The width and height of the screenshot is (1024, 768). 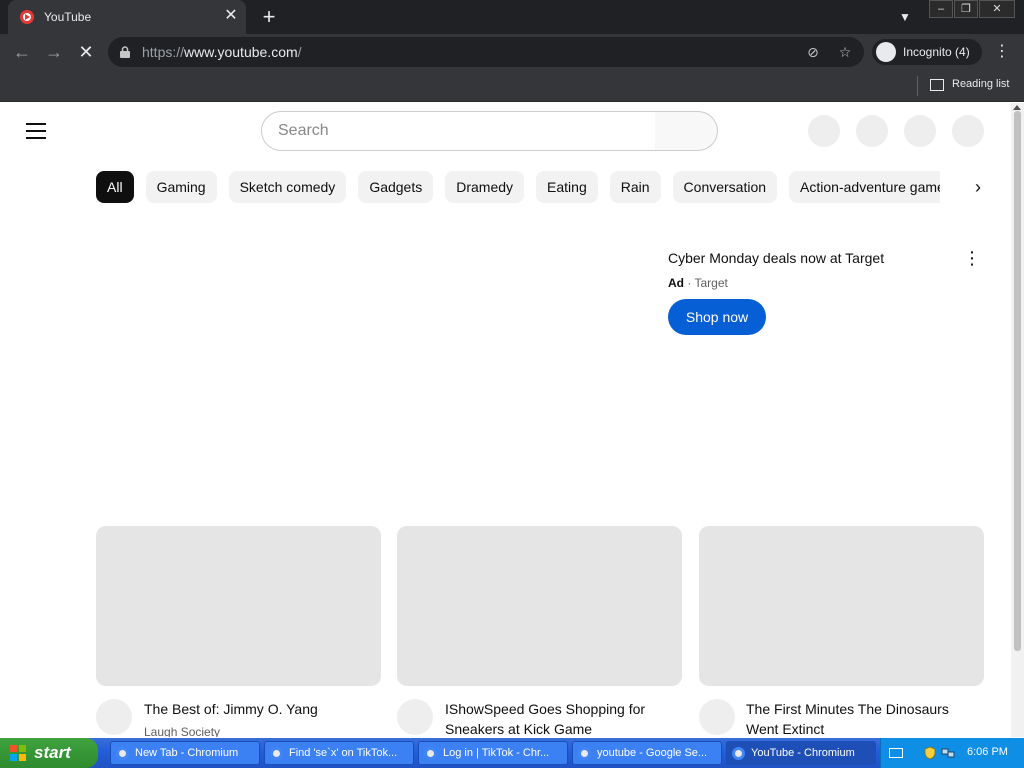 What do you see at coordinates (68, 17) in the screenshot?
I see `tab-title: YouTube` at bounding box center [68, 17].